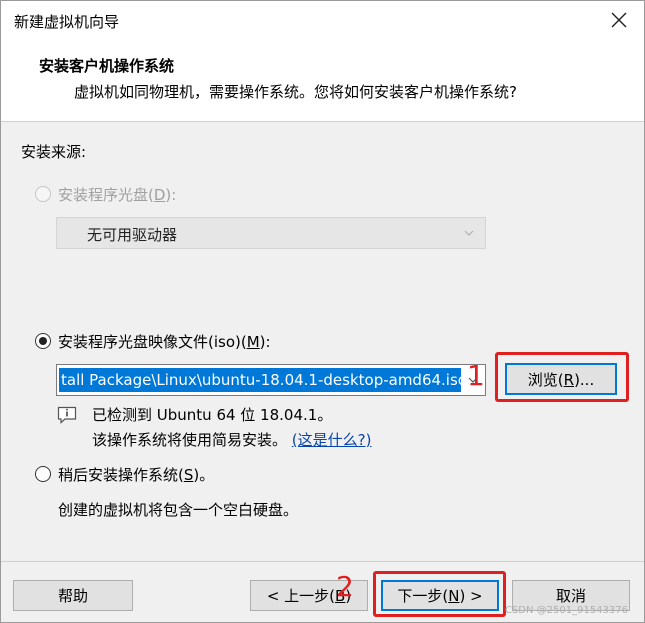  Describe the element at coordinates (295, 92) in the screenshot. I see `page-subtitle: 虚拟机如同物理机，需要操作系统。您将如何安装客户机操作系统?` at that location.